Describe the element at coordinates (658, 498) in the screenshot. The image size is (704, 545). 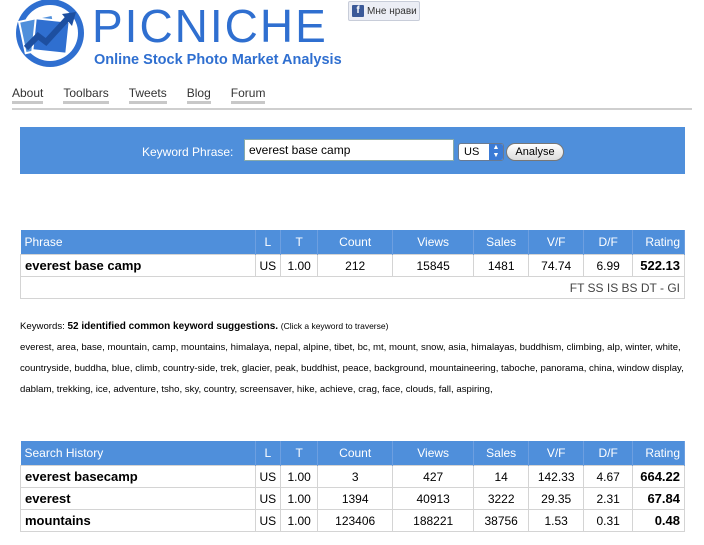
I see `cell-rating: 67.84` at that location.